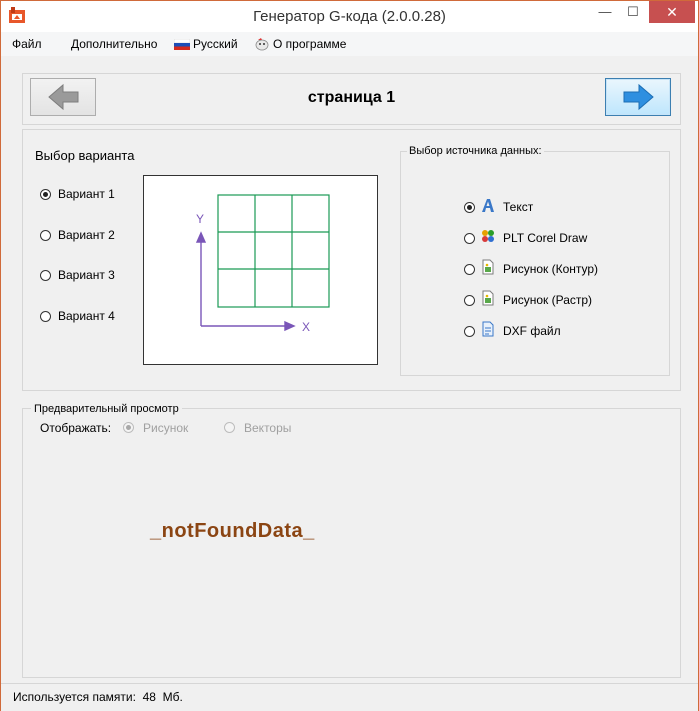 Image resolution: width=699 pixels, height=711 pixels. Describe the element at coordinates (166, 428) in the screenshot. I see `display-picture-label: Рисунок` at that location.